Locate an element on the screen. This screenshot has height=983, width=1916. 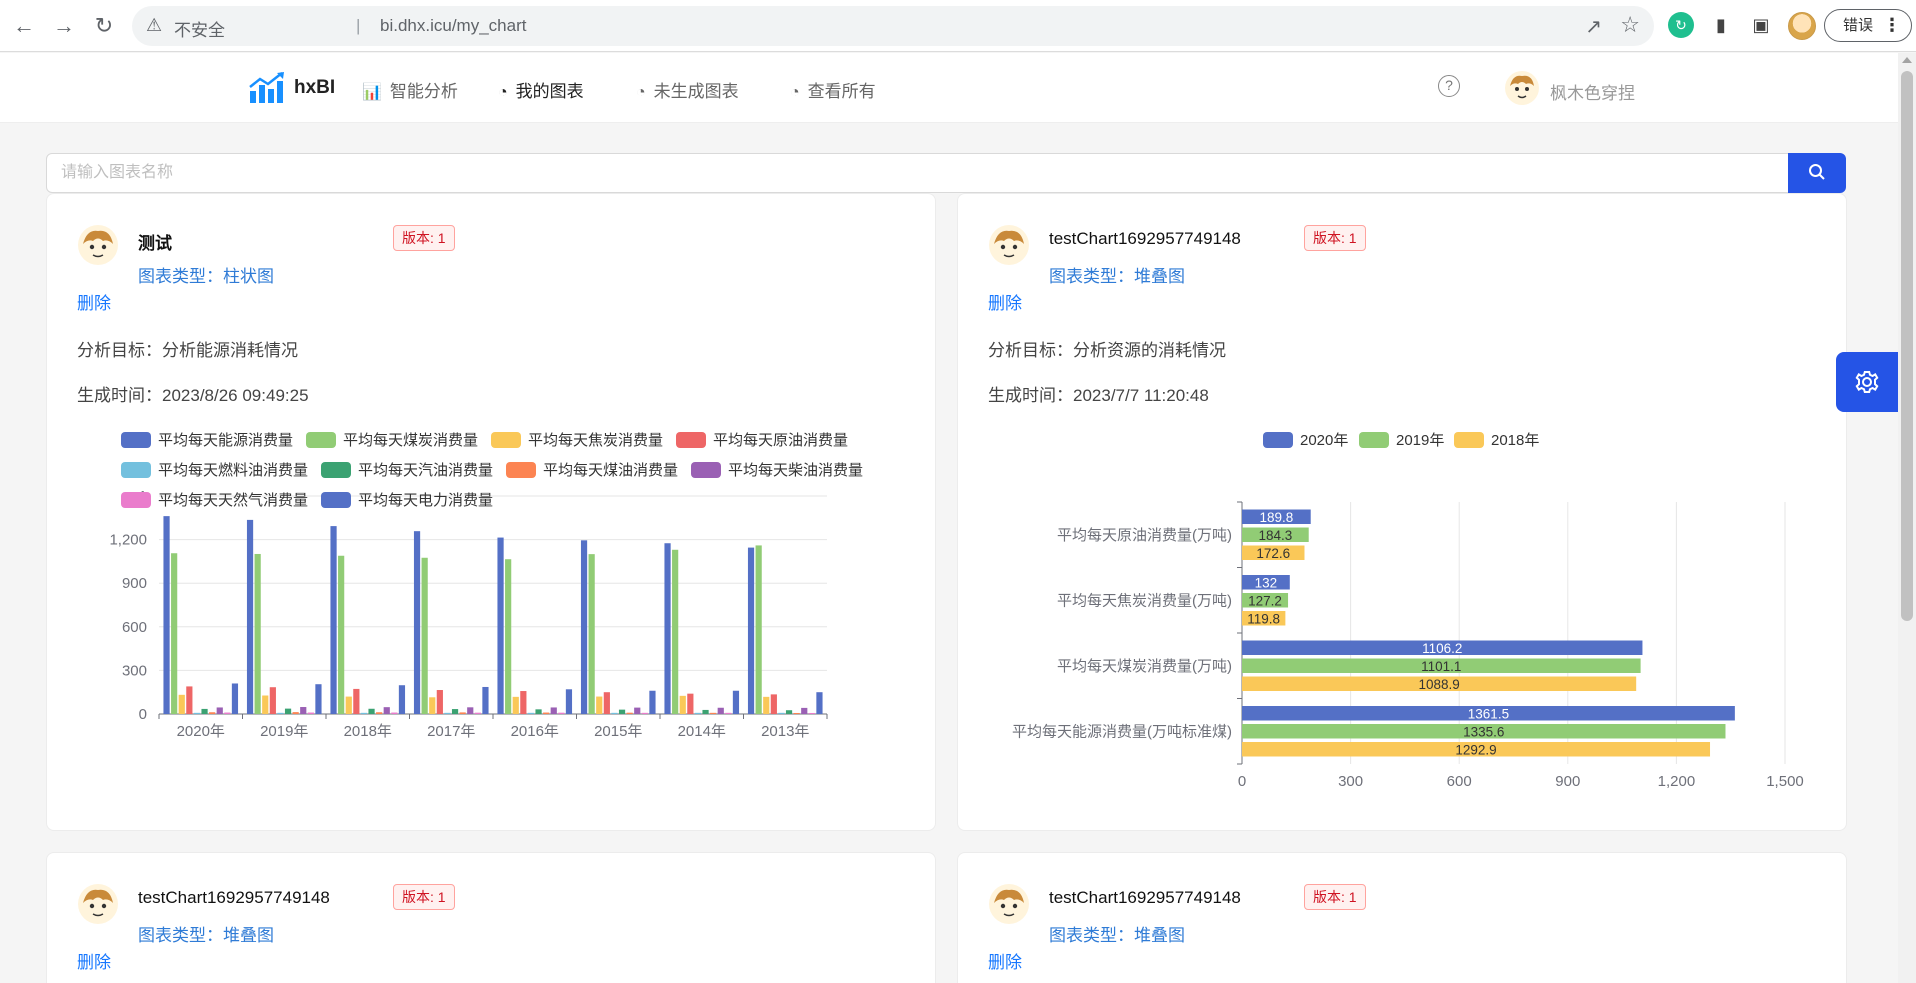
menu-item-label: 智能分析 is located at coordinates (423, 91).